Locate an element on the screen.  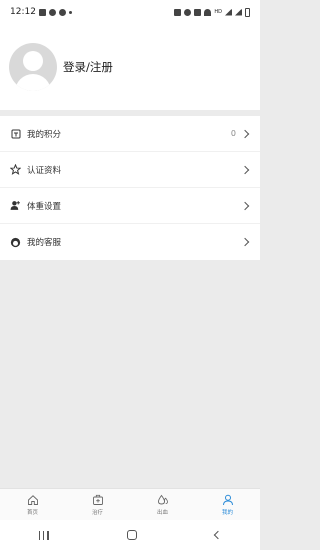
signal-icon is located at coordinates (228, 12).